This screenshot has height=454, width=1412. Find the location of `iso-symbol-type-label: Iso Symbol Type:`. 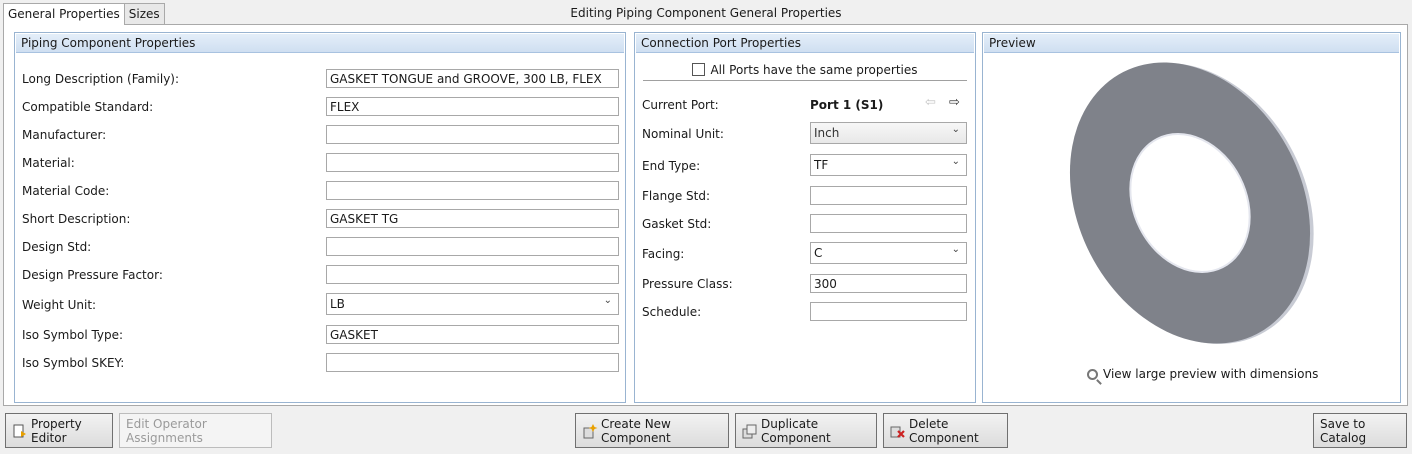

iso-symbol-type-label: Iso Symbol Type: is located at coordinates (73, 335).